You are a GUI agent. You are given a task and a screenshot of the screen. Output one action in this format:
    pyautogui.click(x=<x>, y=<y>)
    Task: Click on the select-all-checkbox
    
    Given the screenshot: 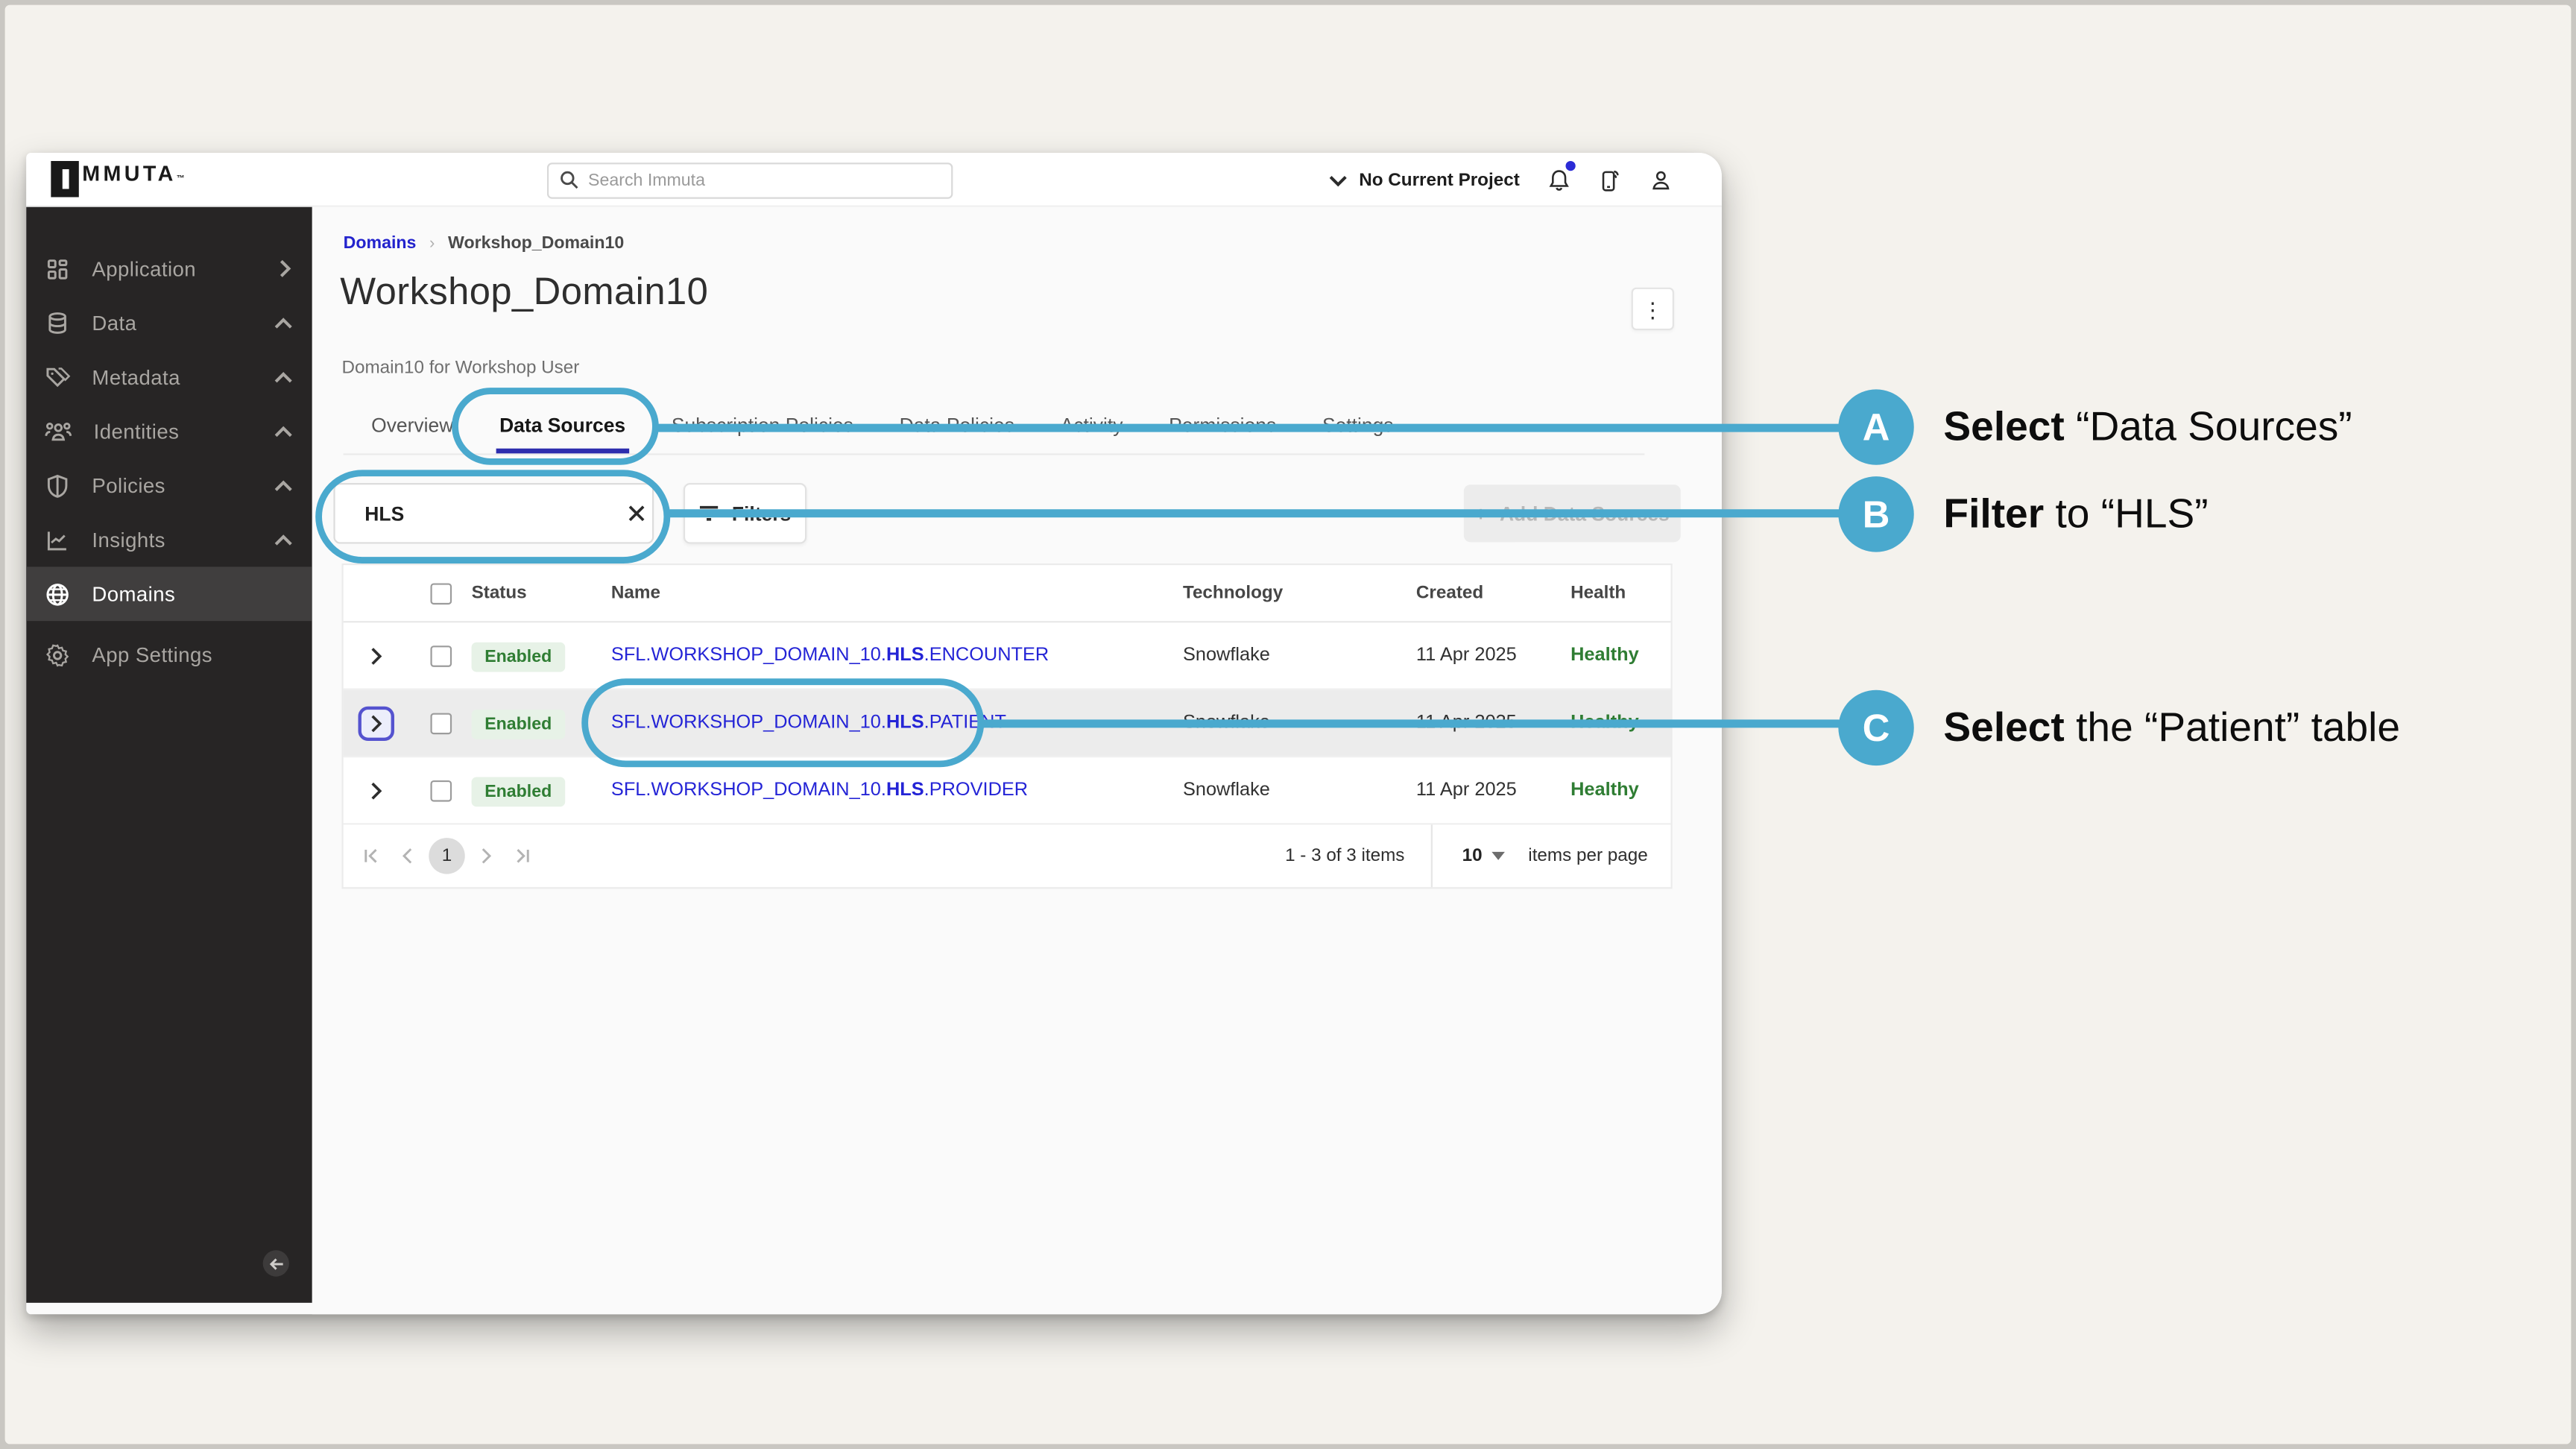 What is the action you would take?
    pyautogui.click(x=440, y=593)
    